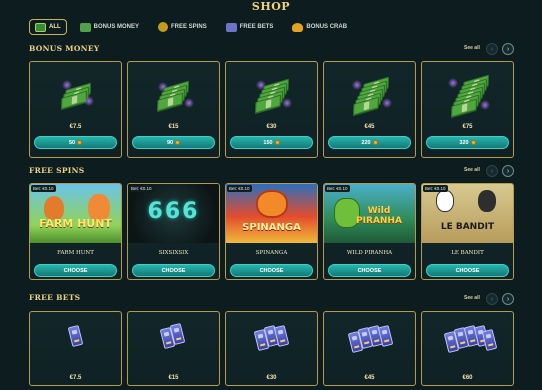 Image resolution: width=542 pixels, height=390 pixels. I want to click on buy-button: 50, so click(75, 142).